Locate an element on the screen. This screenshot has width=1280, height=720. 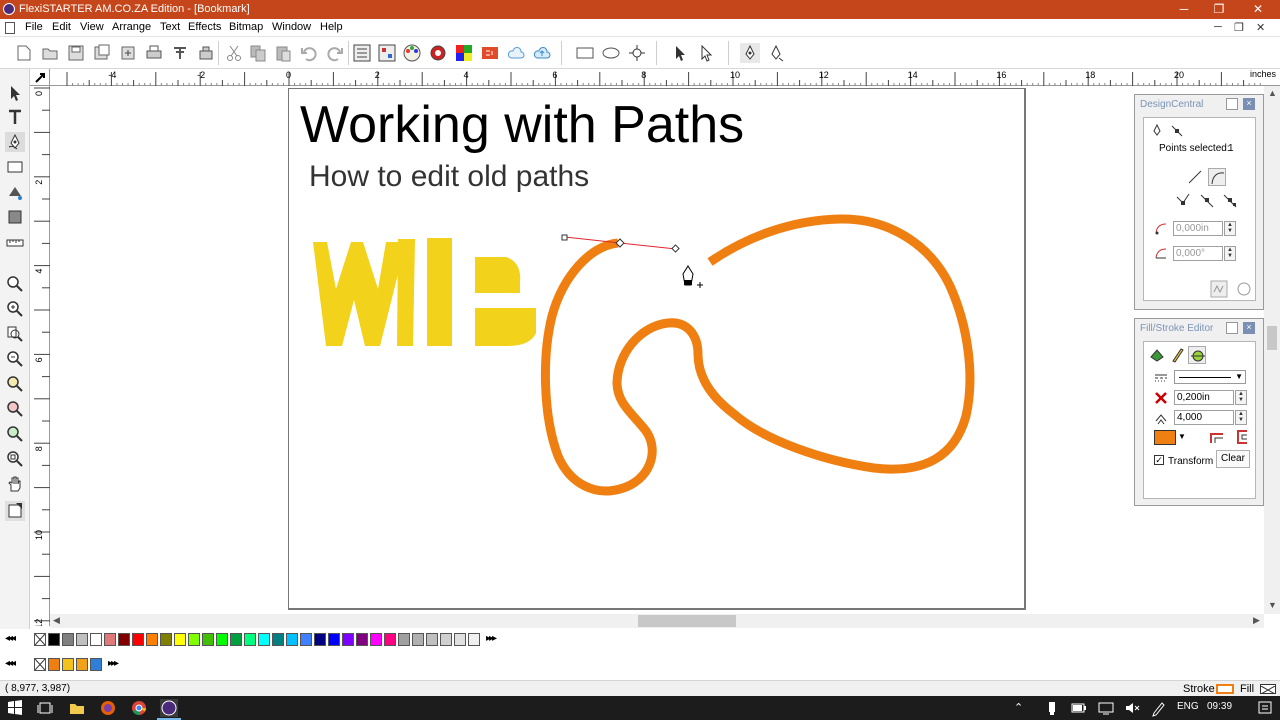
smooth-point-icon is located at coordinates (1207, 200).